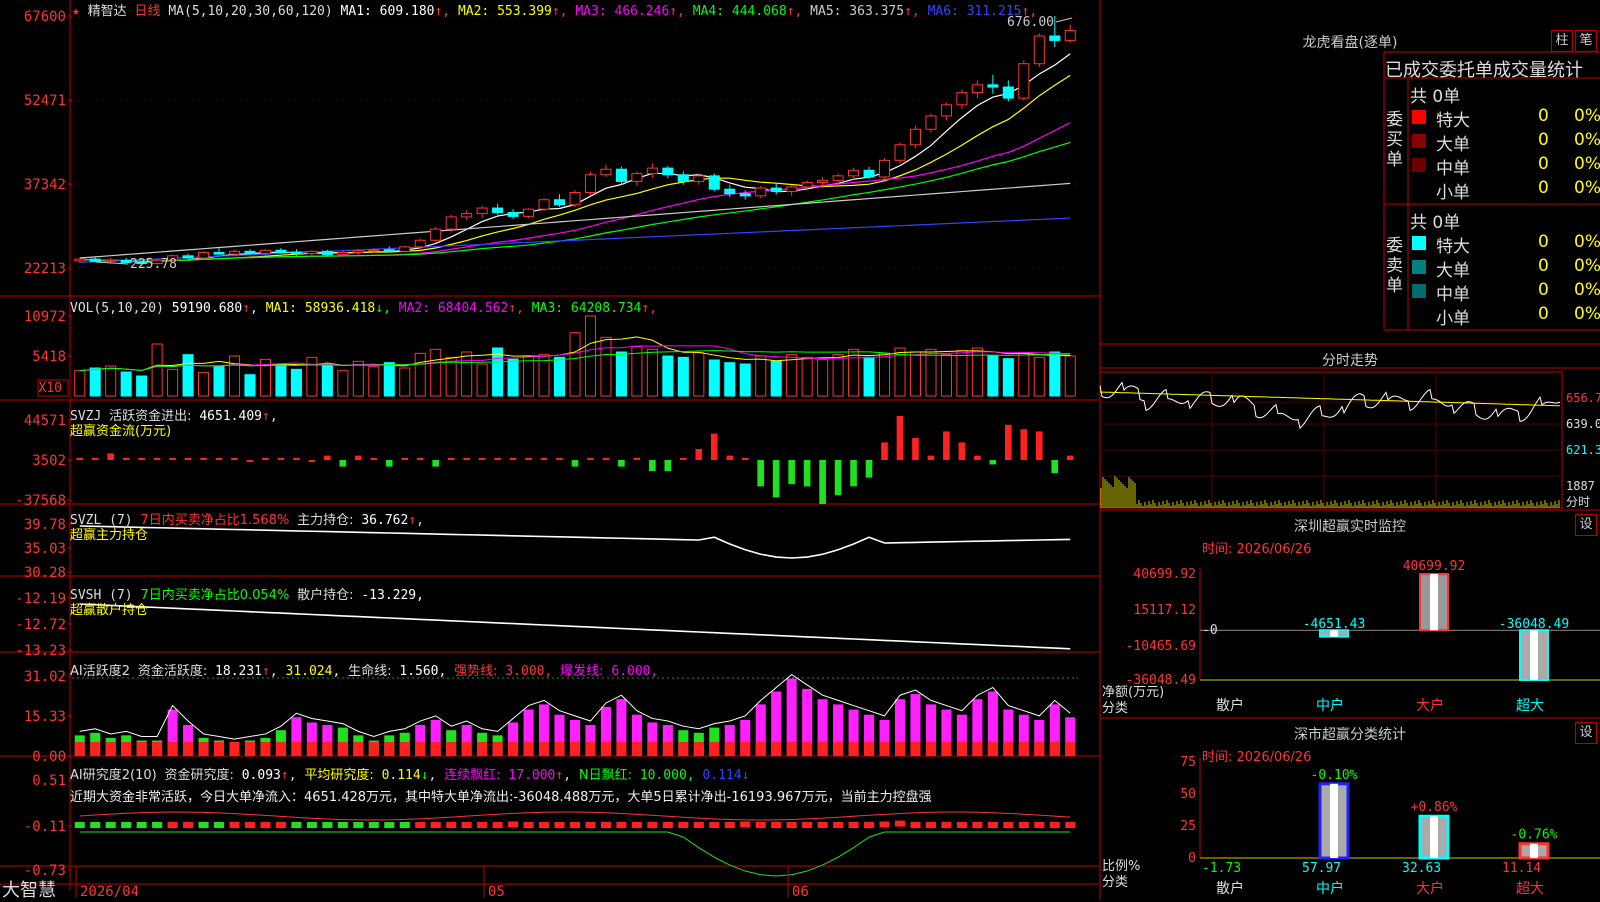 The height and width of the screenshot is (902, 1600). Describe the element at coordinates (496, 892) in the screenshot. I see `x-axis-label: 05` at that location.